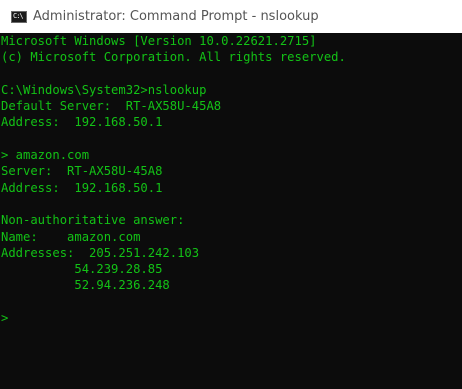  What do you see at coordinates (100, 252) in the screenshot?
I see `console-line: Addresses: 205.251.242.103` at bounding box center [100, 252].